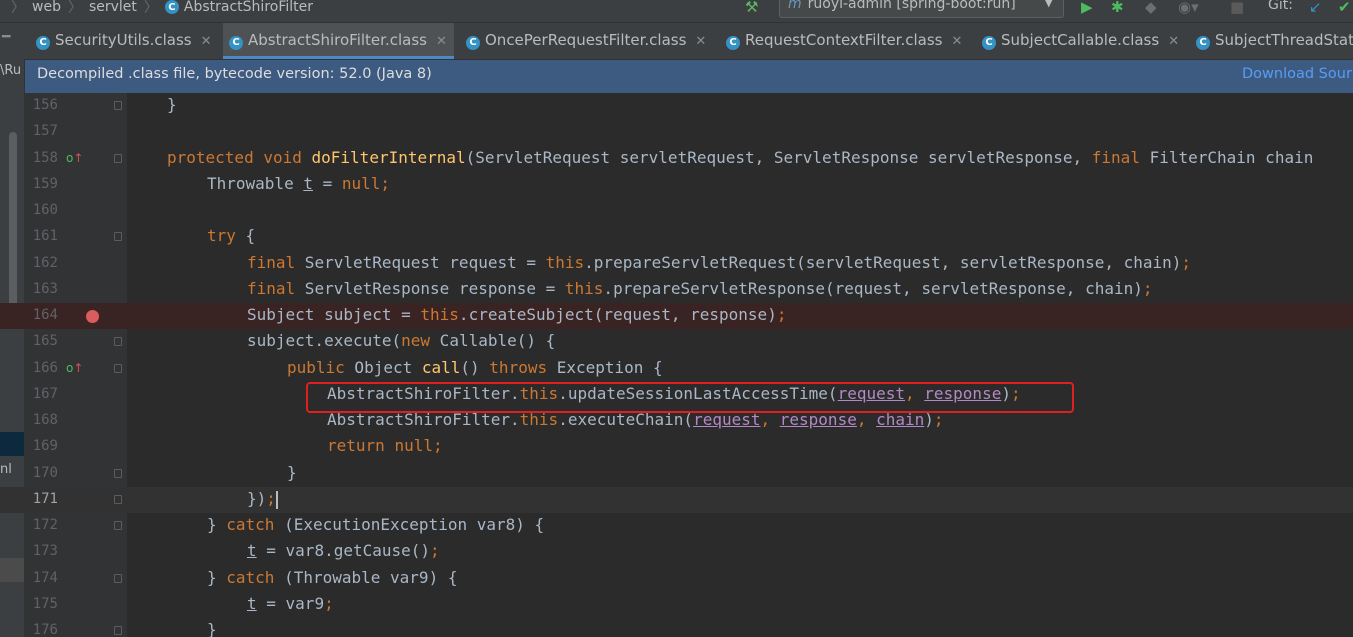 Image resolution: width=1353 pixels, height=637 pixels. Describe the element at coordinates (113, 7) in the screenshot. I see `breadcrumb-servlet: servlet` at that location.